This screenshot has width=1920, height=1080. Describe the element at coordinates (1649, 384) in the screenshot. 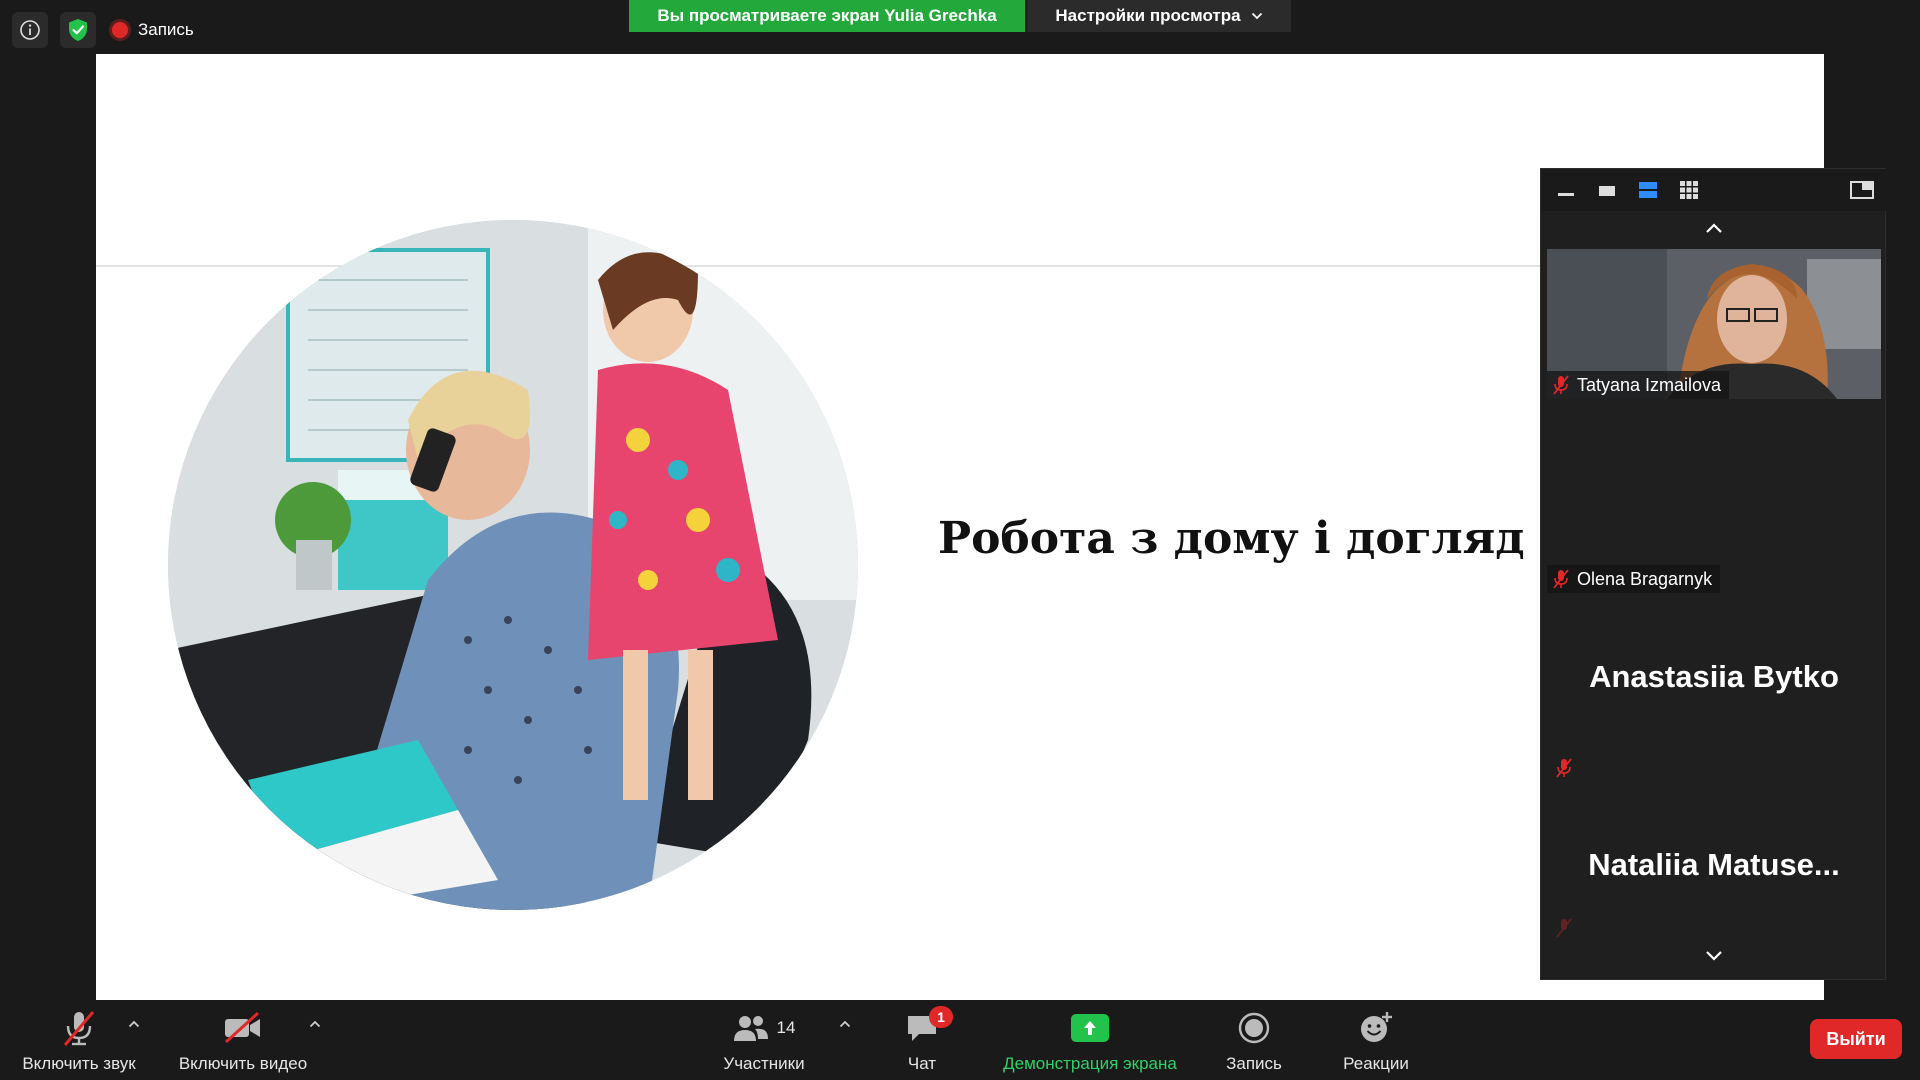

I see `participant-name: Tatyana Izmailova` at that location.